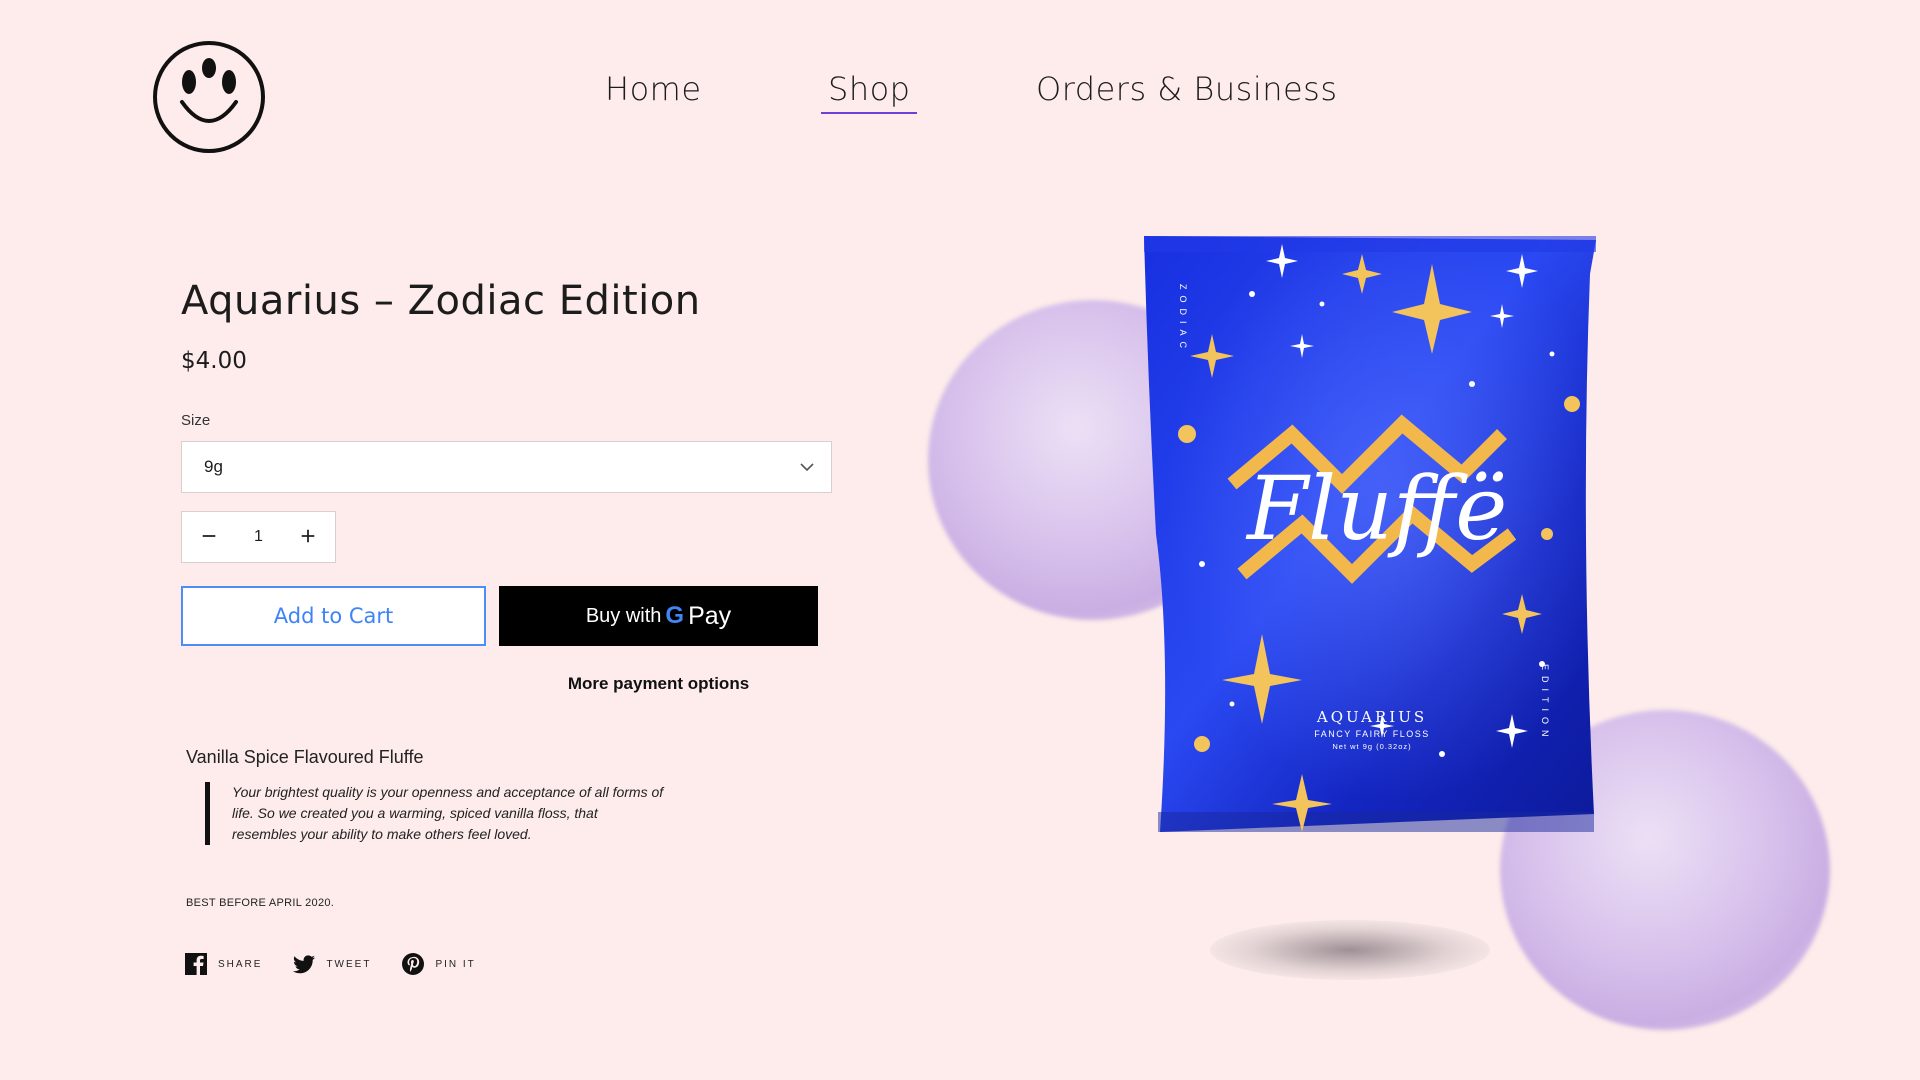 This screenshot has height=1080, width=1920. I want to click on product-title: Aquarius – Zodiac Edition, so click(441, 301).